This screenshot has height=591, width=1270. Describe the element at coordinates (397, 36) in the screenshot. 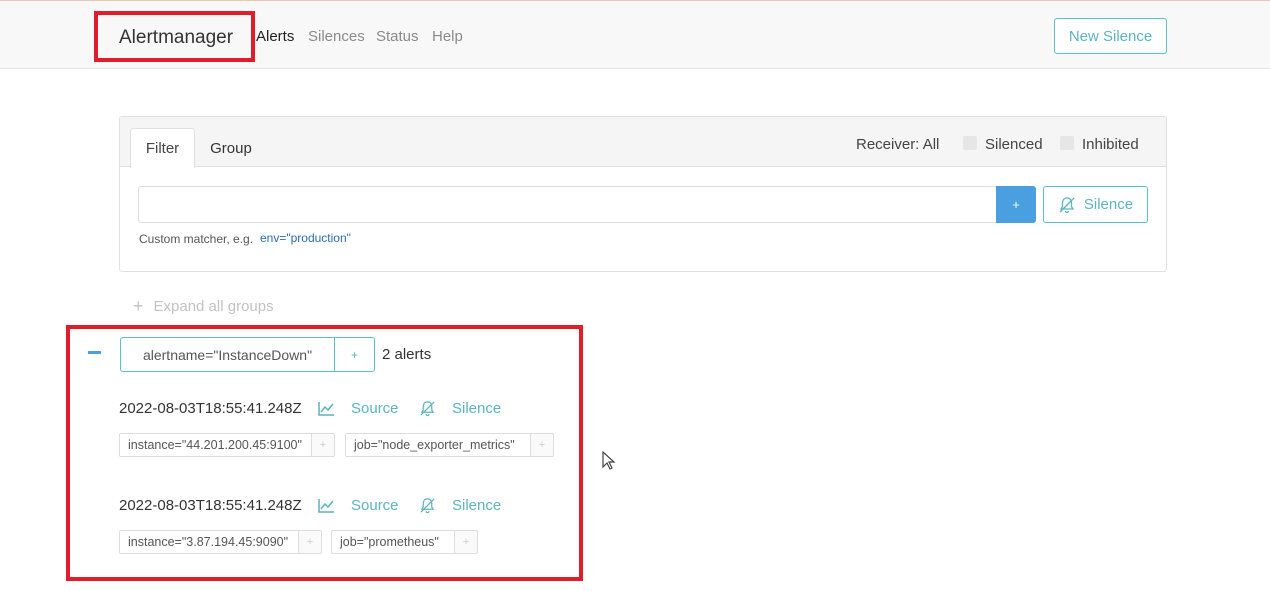

I see `nav-status: Status` at that location.